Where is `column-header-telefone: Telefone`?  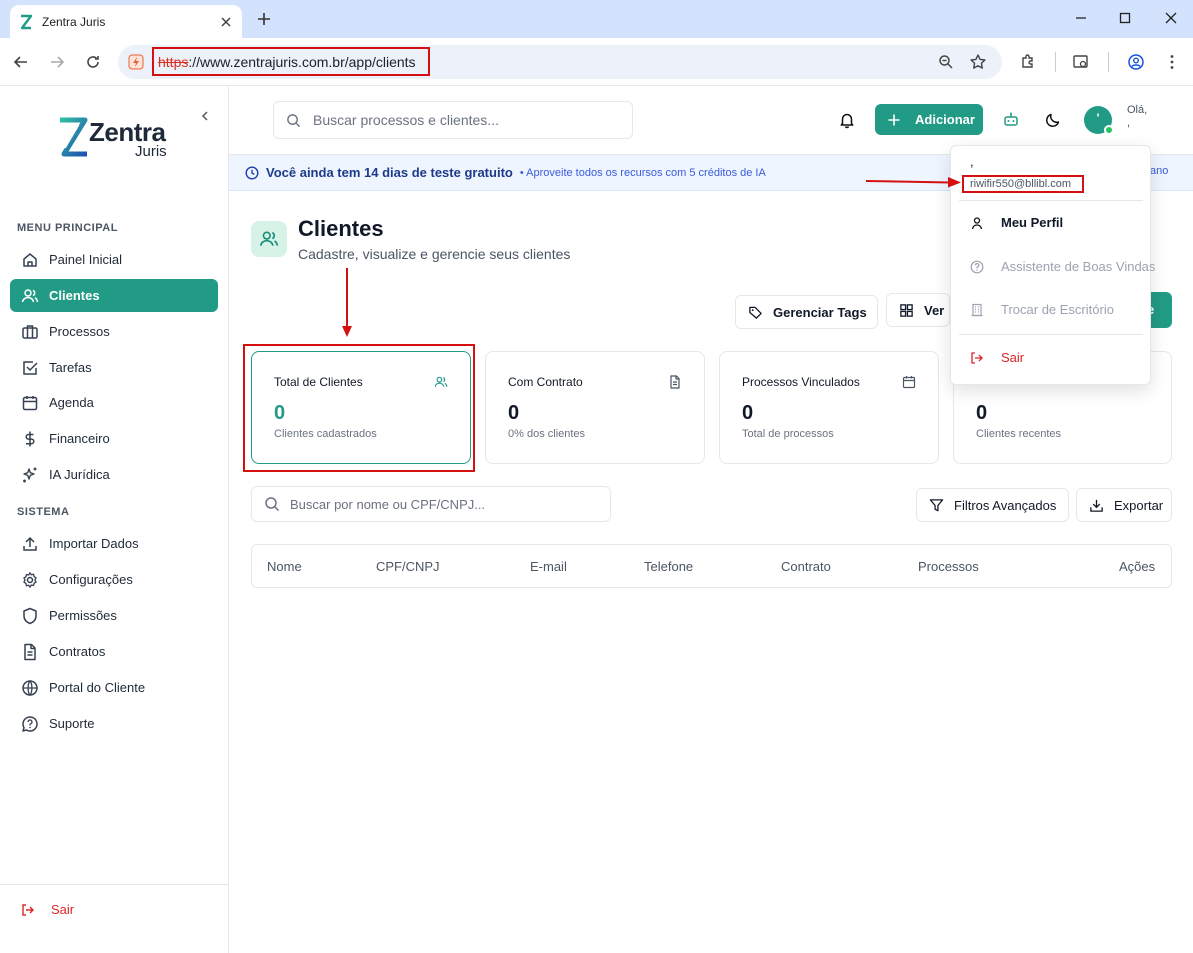 column-header-telefone: Telefone is located at coordinates (668, 566).